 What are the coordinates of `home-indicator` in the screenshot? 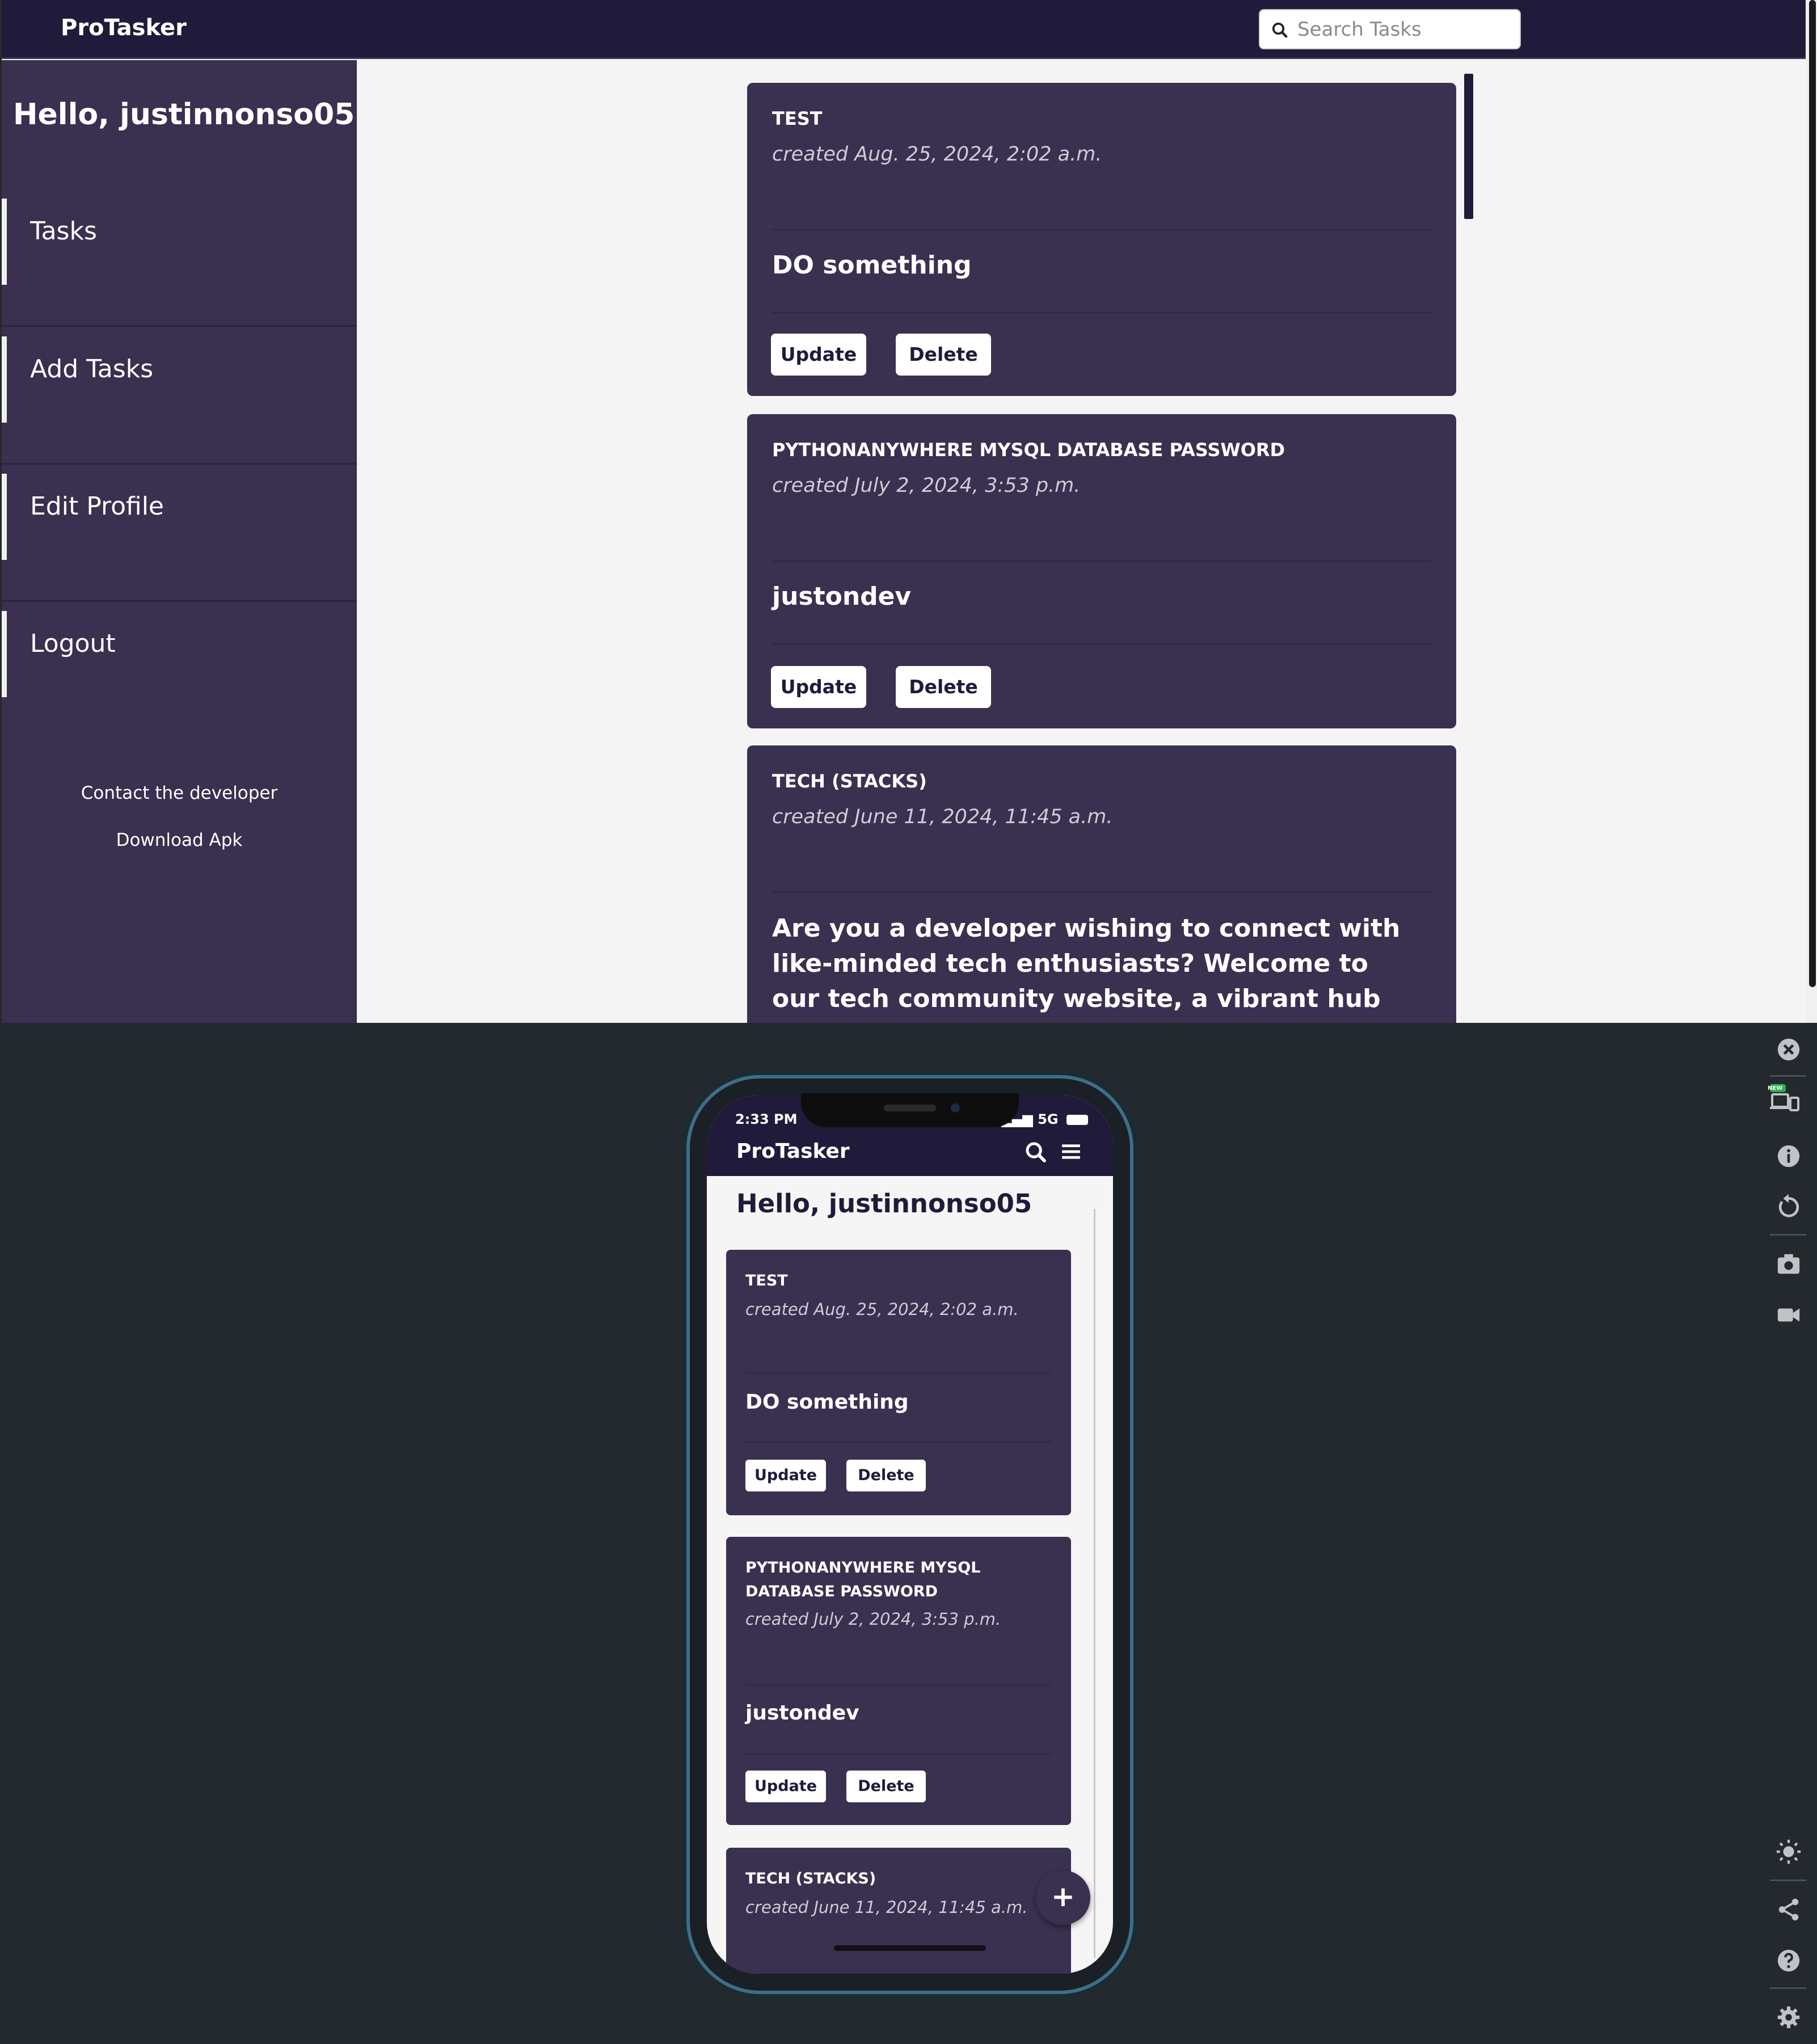 It's located at (910, 1948).